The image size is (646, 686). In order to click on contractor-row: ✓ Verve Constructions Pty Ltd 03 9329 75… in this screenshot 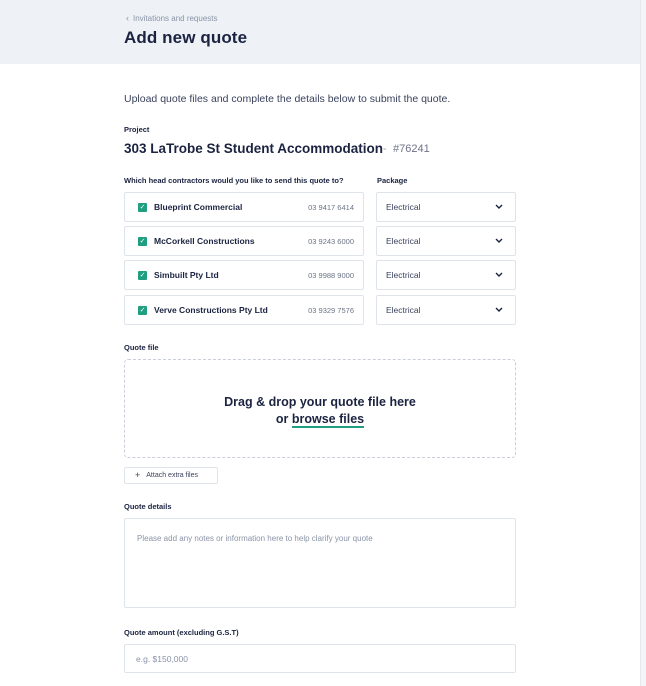, I will do `click(244, 310)`.